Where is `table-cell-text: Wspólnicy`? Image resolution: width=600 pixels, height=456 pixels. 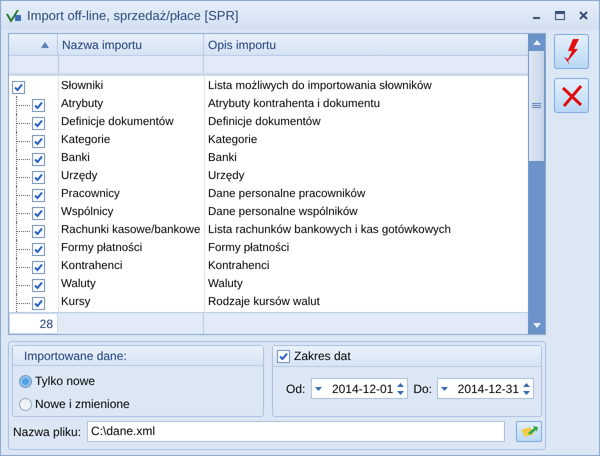
table-cell-text: Wspólnicy is located at coordinates (87, 212).